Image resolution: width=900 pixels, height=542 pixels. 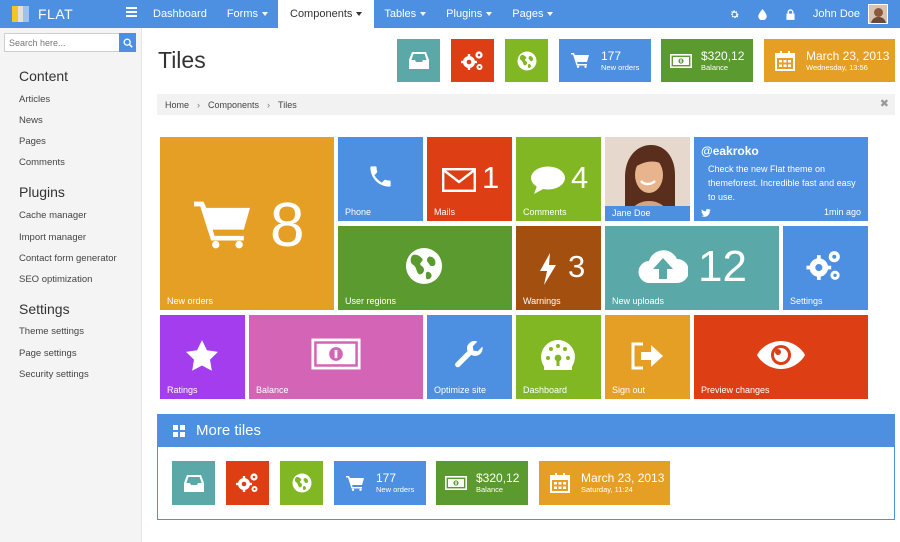 I want to click on chevron-right-icon: ›, so click(x=269, y=104).